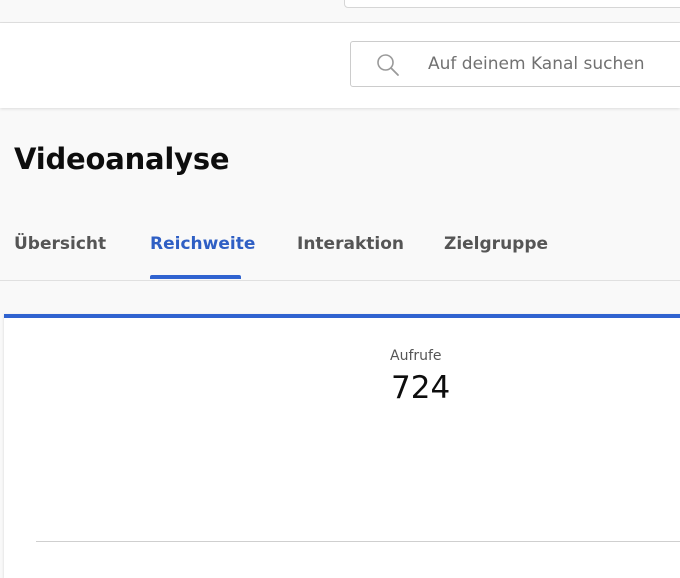 This screenshot has width=680, height=578. Describe the element at coordinates (60, 244) in the screenshot. I see `tab-uebersicht: Übersicht` at that location.